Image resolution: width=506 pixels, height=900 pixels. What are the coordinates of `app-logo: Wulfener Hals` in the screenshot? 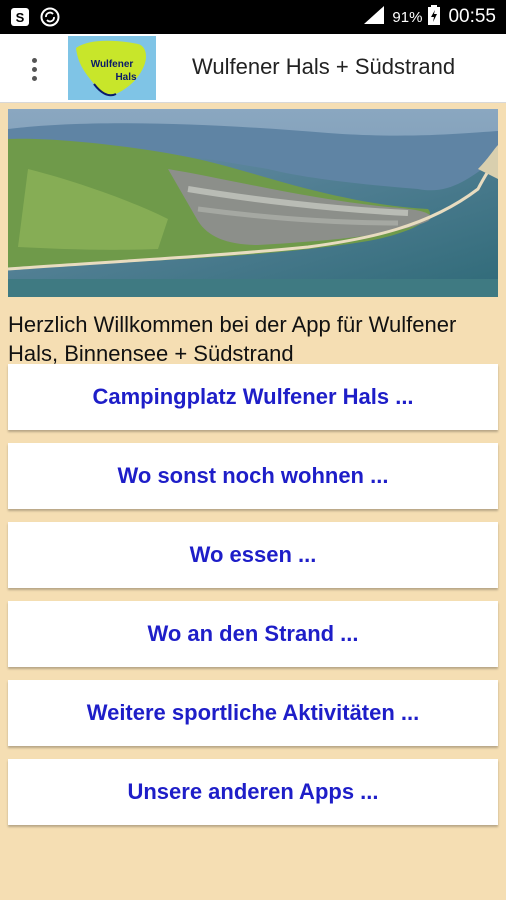 It's located at (112, 68).